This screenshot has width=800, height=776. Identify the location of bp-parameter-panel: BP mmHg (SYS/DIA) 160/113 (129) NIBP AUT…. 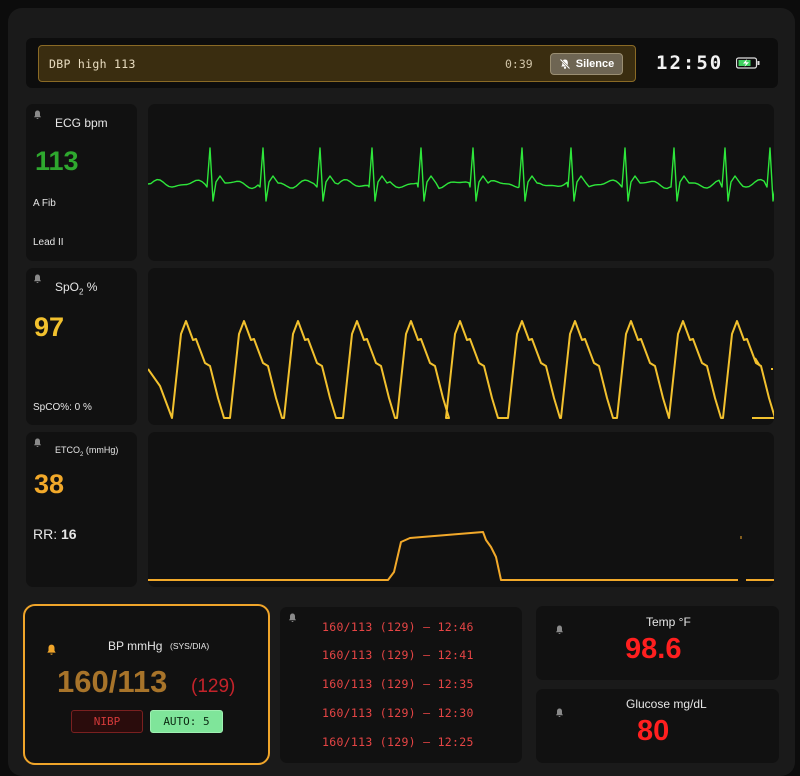
(146, 684).